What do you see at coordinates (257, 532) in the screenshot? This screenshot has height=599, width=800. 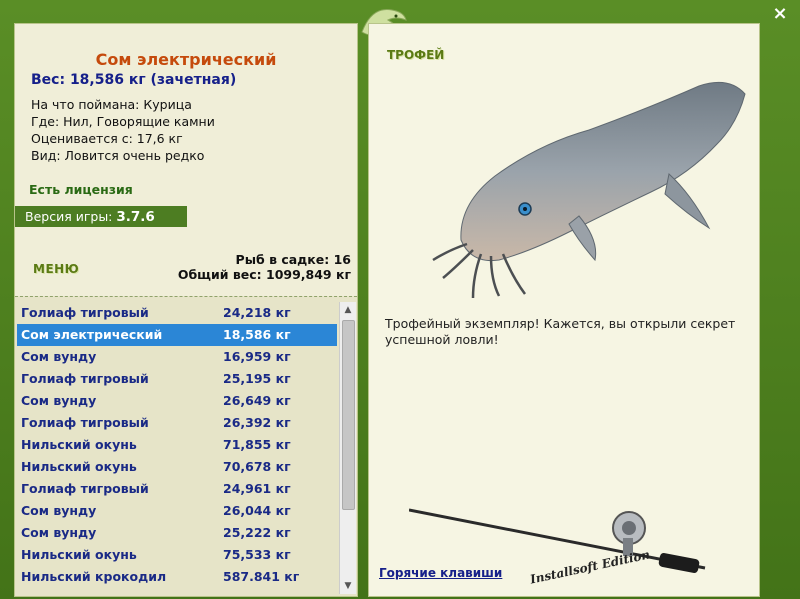 I see `catch-fish-weight: 25,222 кг` at bounding box center [257, 532].